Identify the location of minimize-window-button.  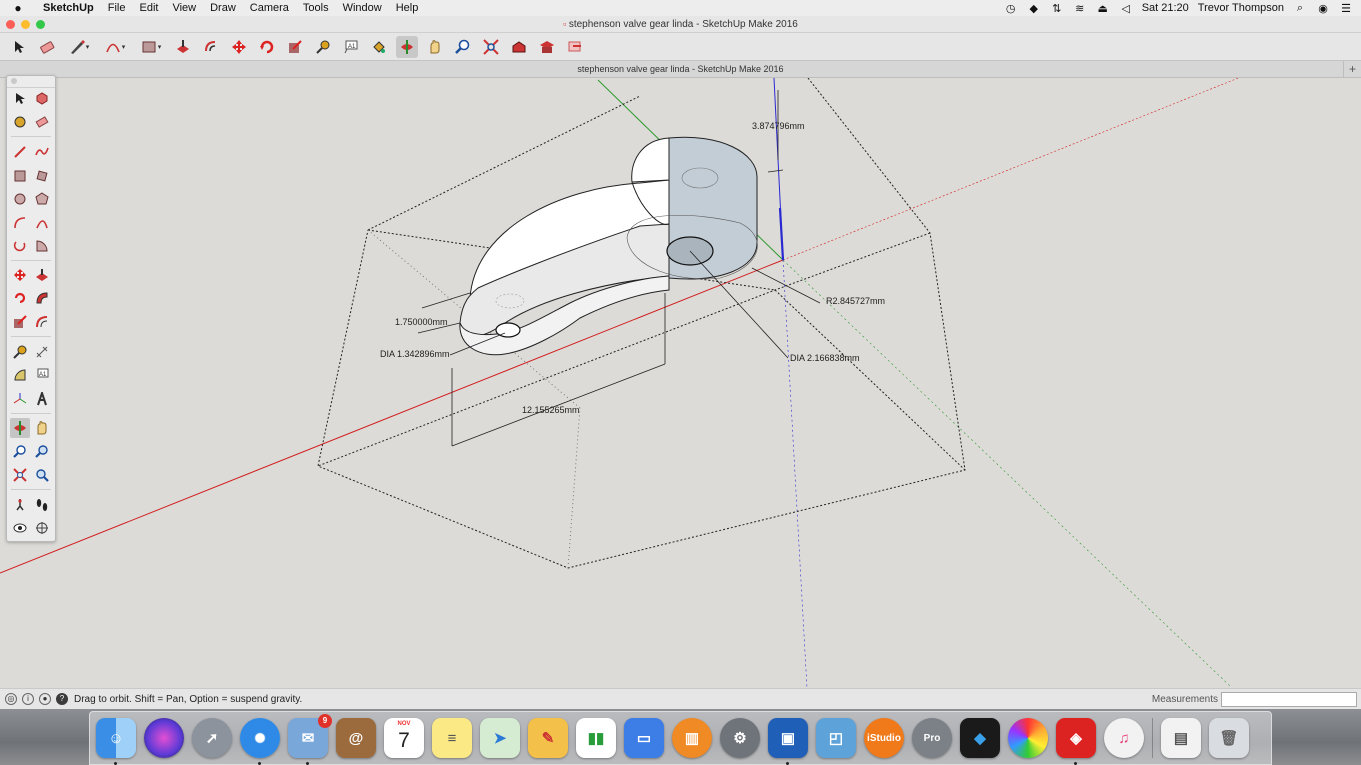
(25, 24).